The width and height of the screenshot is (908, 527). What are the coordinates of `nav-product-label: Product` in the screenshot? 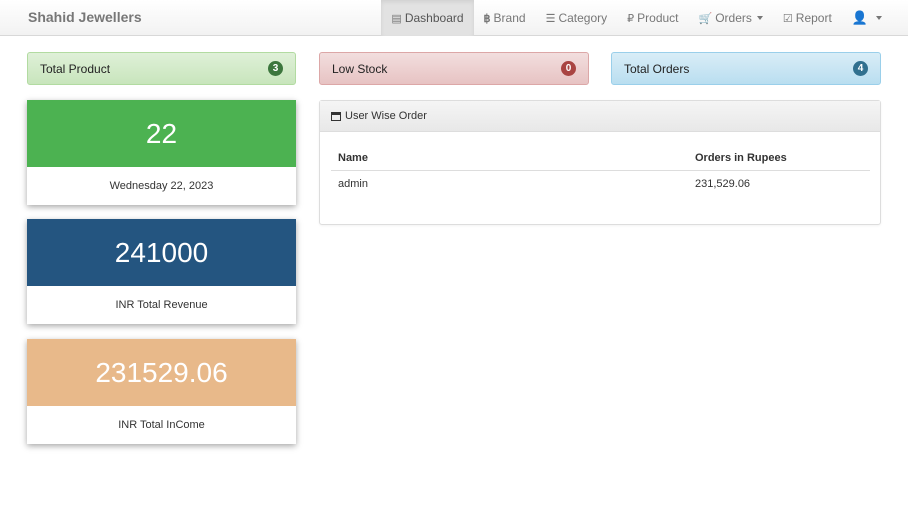 It's located at (658, 18).